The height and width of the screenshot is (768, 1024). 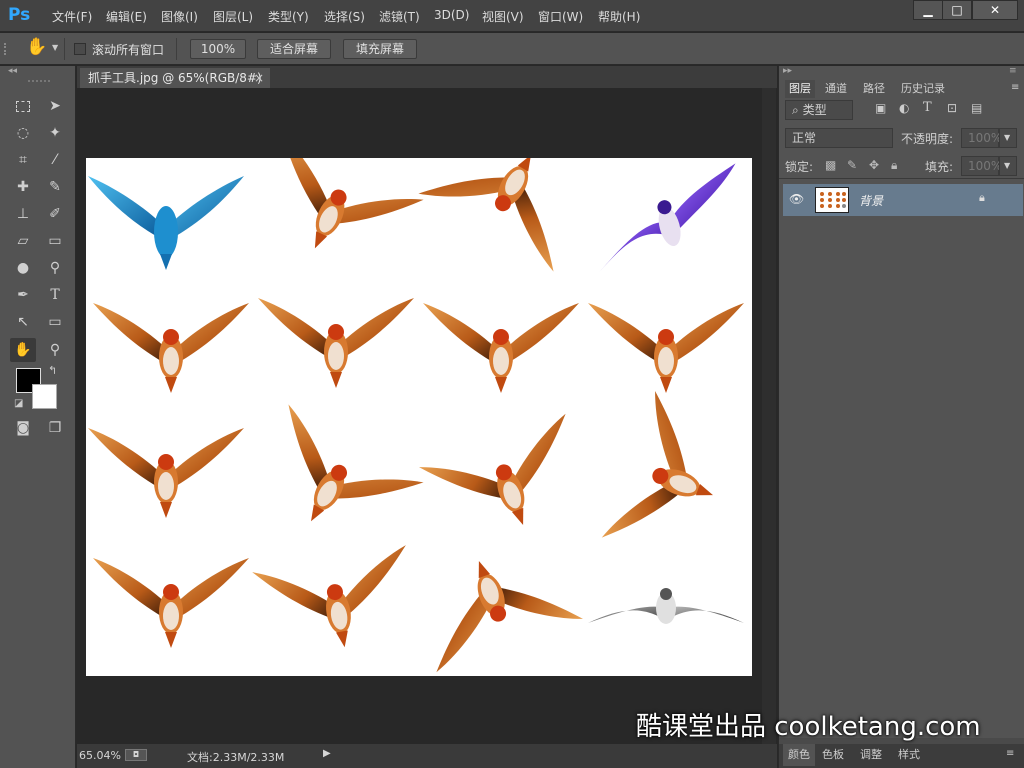 What do you see at coordinates (128, 50) in the screenshot?
I see `scroll-all-label: 滚动所有窗口` at bounding box center [128, 50].